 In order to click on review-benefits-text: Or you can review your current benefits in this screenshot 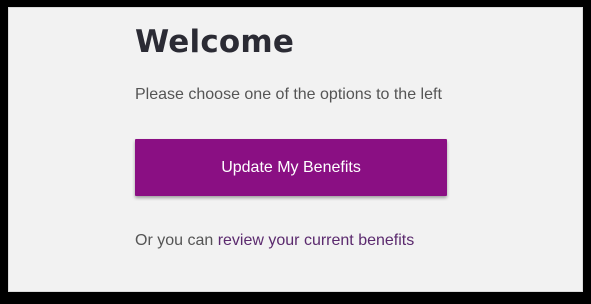, I will do `click(274, 241)`.